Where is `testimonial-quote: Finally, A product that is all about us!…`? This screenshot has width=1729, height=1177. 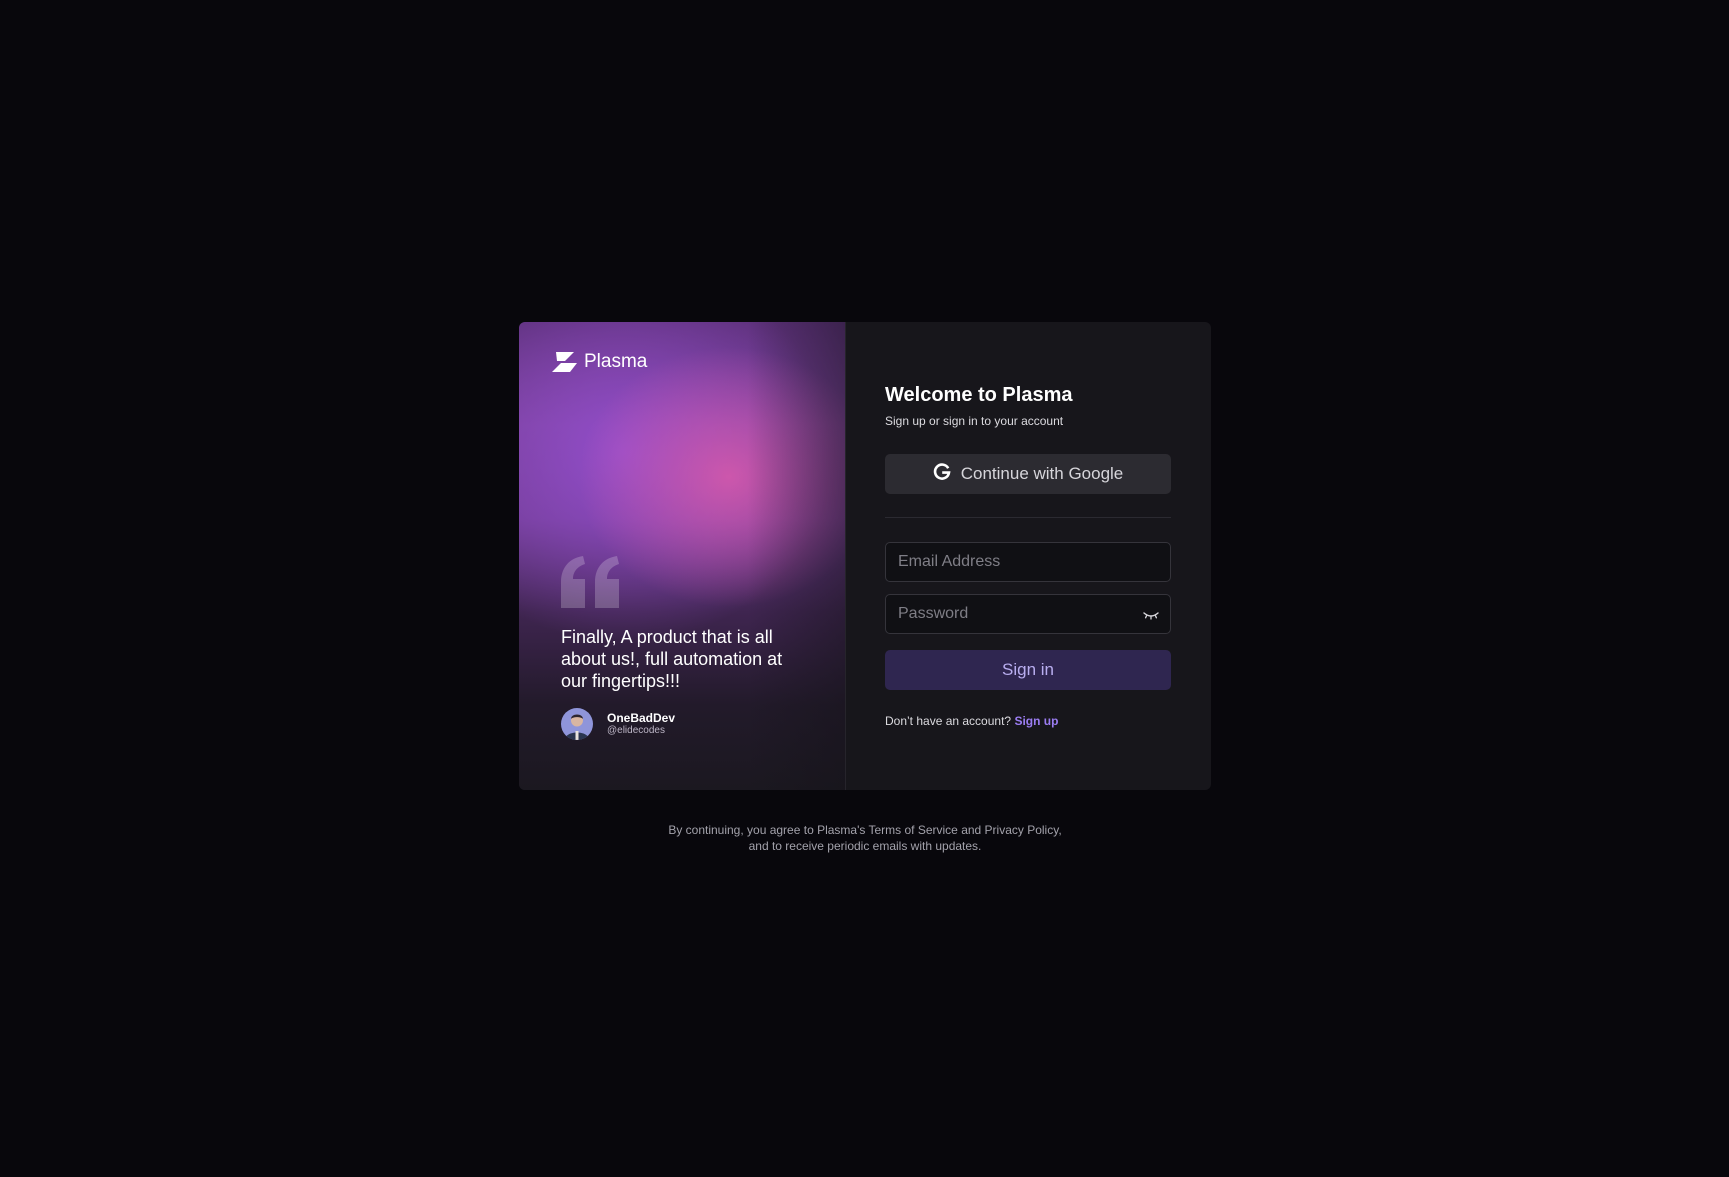 testimonial-quote: Finally, A product that is all about us!… is located at coordinates (672, 659).